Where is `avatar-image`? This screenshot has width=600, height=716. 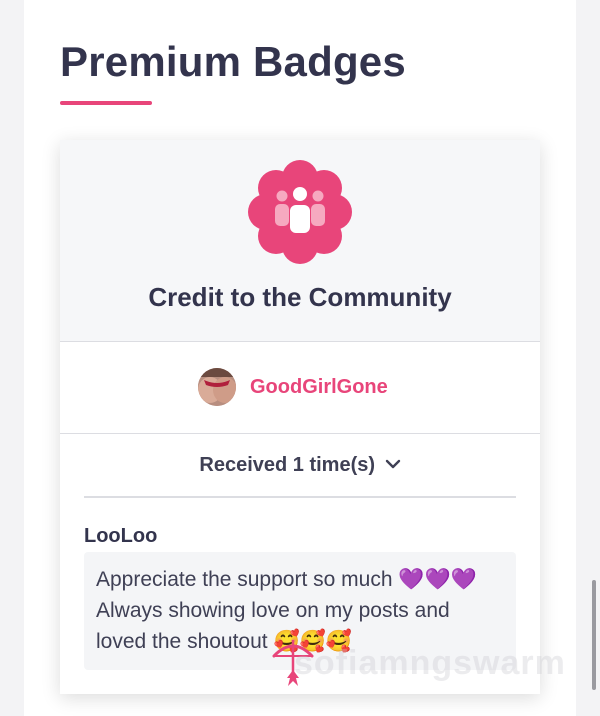
avatar-image is located at coordinates (217, 387).